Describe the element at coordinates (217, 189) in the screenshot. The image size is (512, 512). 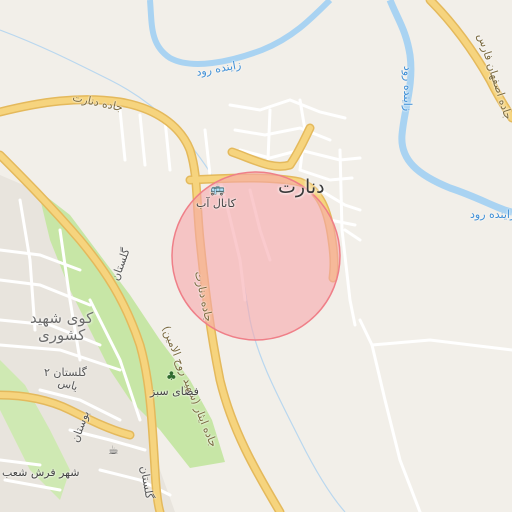
I see `bus-stop-icon: 🚌` at that location.